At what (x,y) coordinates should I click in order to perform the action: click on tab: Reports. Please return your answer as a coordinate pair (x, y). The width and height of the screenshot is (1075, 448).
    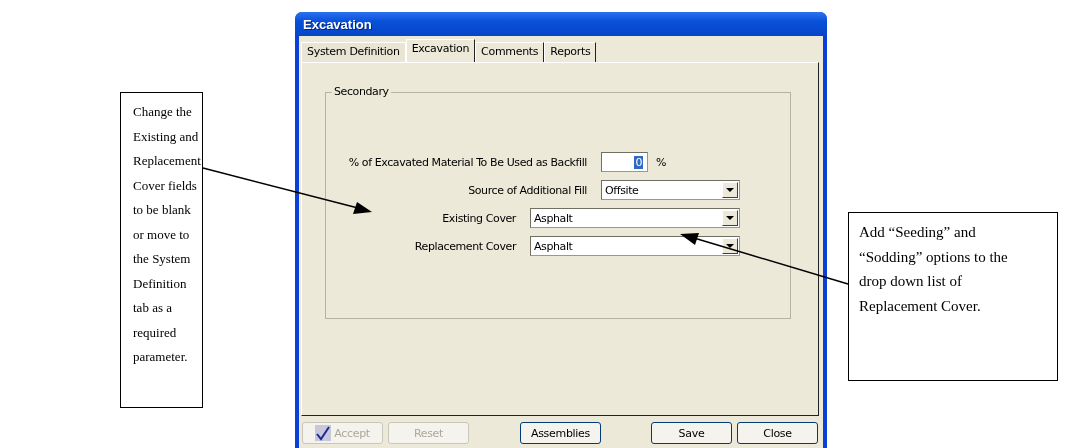
    Looking at the image, I should click on (570, 52).